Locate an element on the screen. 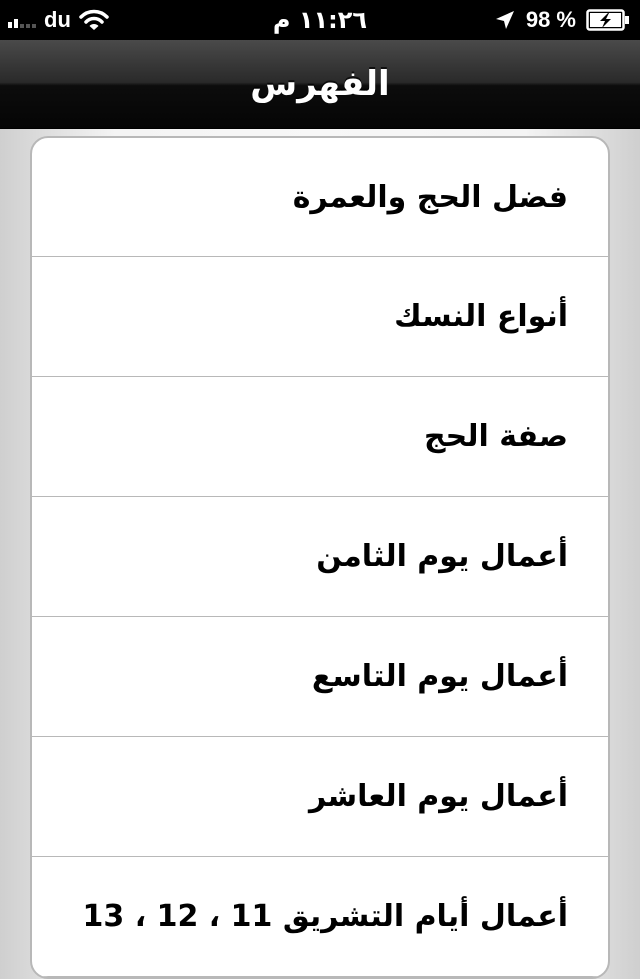  page-title: الفهرس is located at coordinates (320, 84).